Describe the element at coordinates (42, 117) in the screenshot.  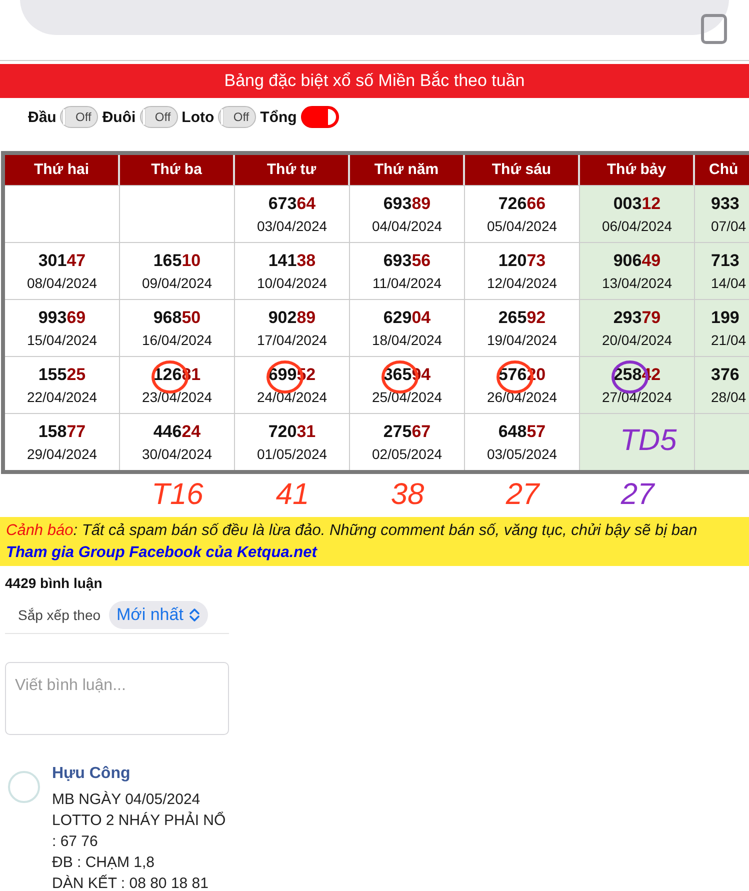
I see `toggle-label: Đầu` at that location.